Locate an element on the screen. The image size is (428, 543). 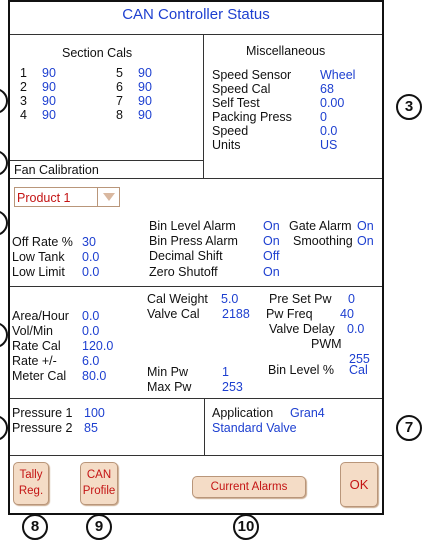
can-profile-button: CAN Profile is located at coordinates (99, 483).